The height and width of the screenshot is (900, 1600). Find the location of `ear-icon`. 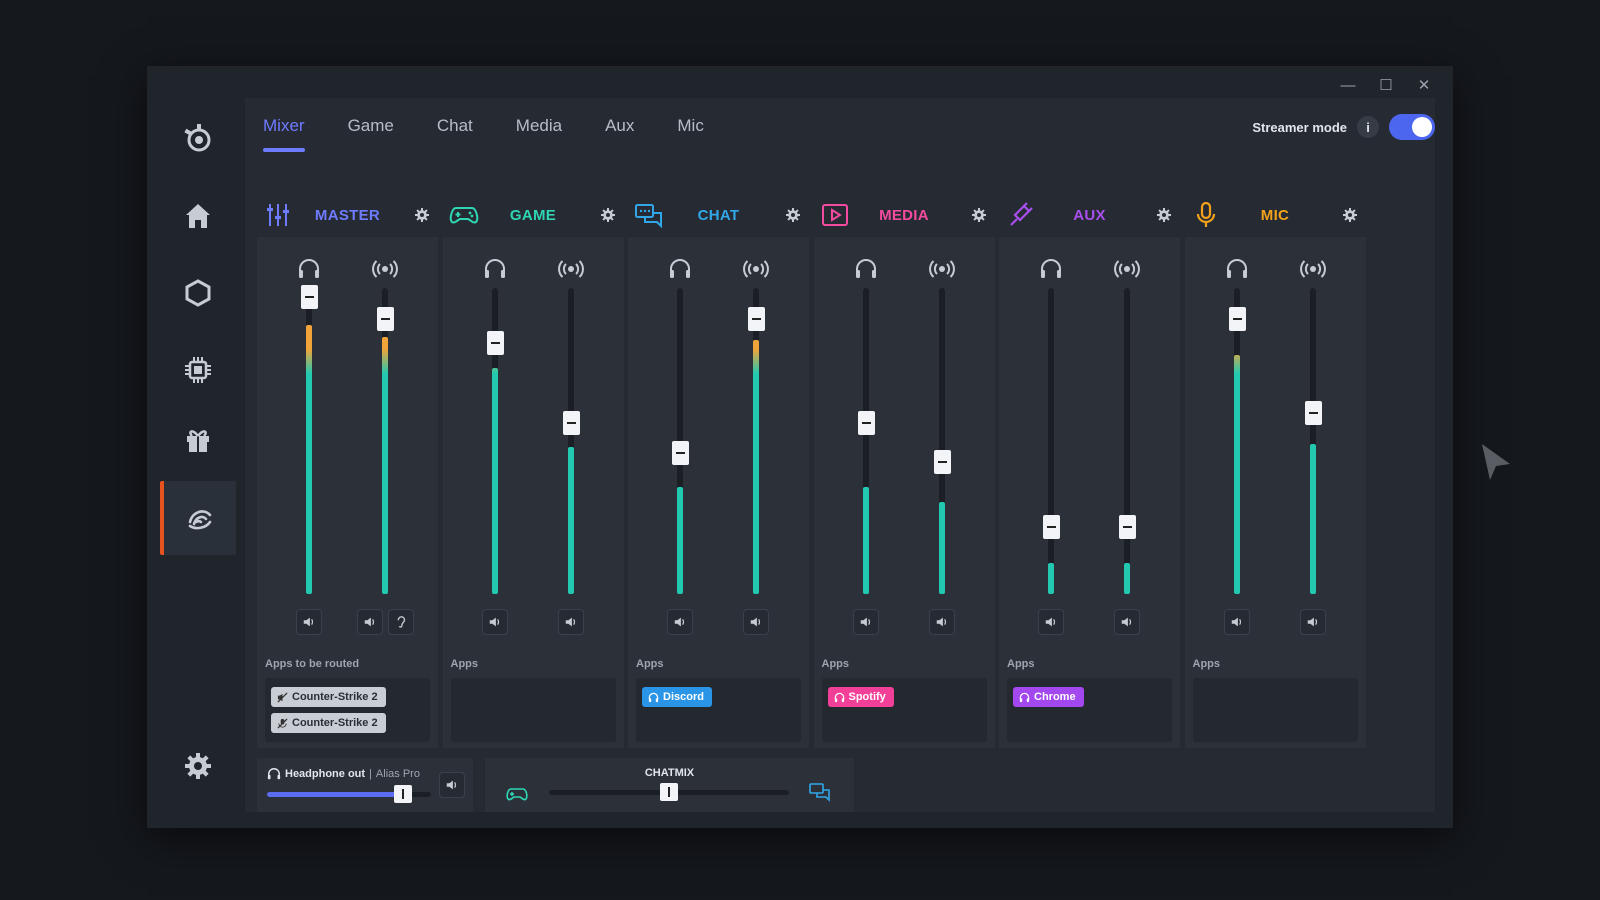

ear-icon is located at coordinates (401, 622).